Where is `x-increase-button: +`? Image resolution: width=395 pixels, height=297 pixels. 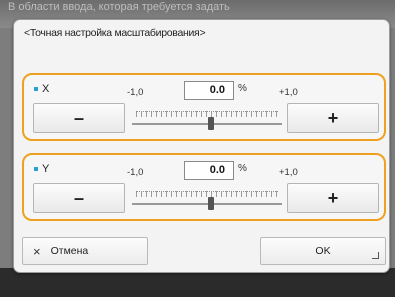
x-increase-button: + is located at coordinates (333, 118).